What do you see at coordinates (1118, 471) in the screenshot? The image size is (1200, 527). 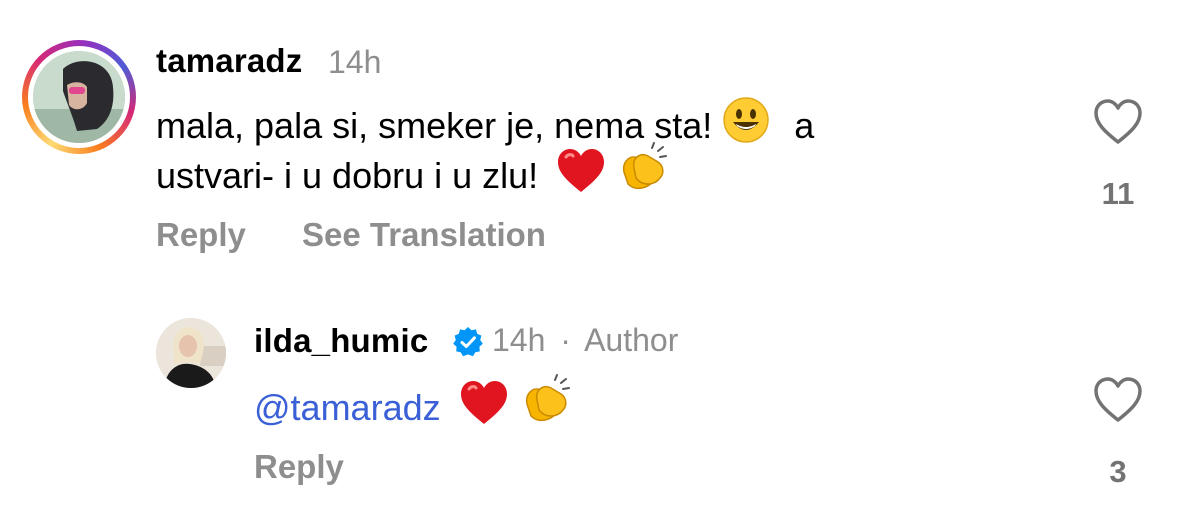 I see `reply-like-count: 3` at bounding box center [1118, 471].